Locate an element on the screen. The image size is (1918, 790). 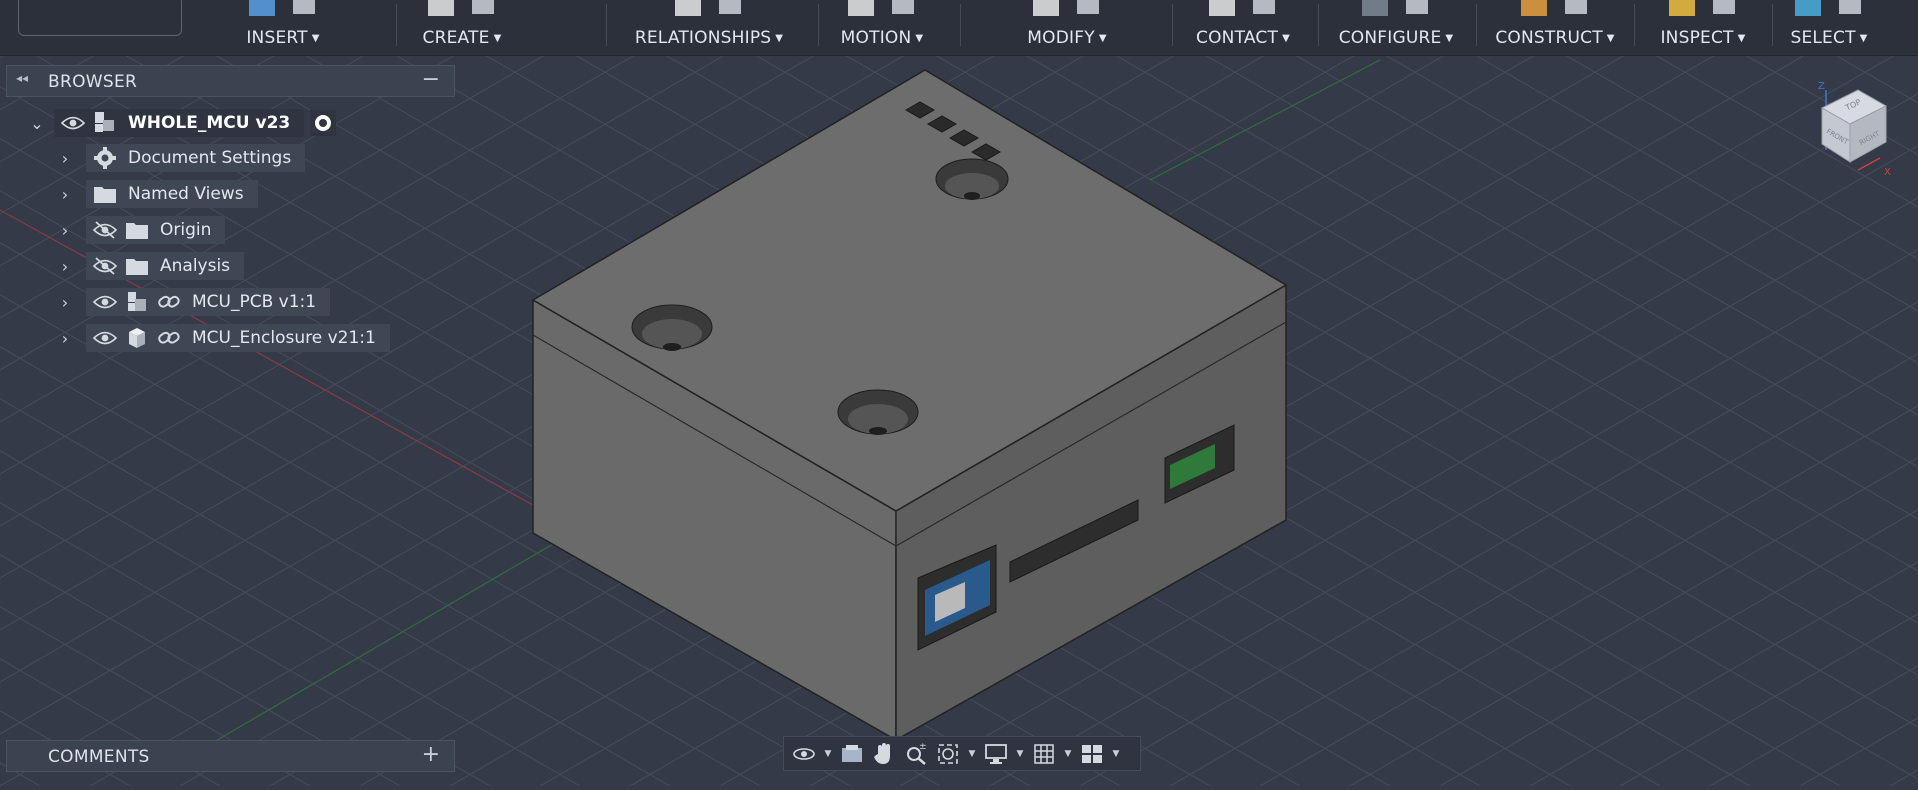
toolbar-group: CREATE ▼ is located at coordinates (462, 27).